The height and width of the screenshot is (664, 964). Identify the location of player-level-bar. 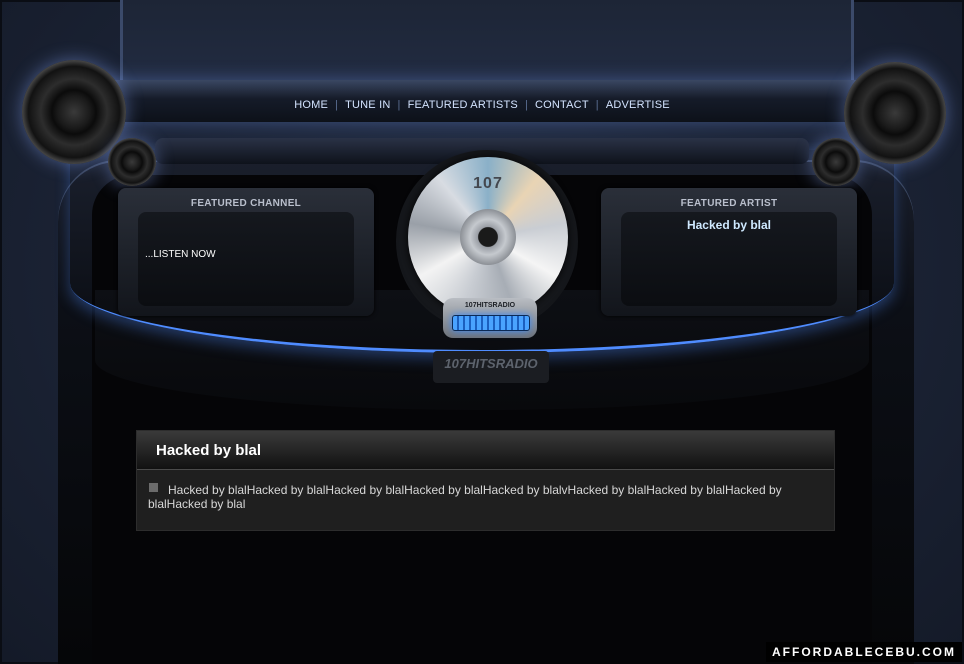
(491, 323).